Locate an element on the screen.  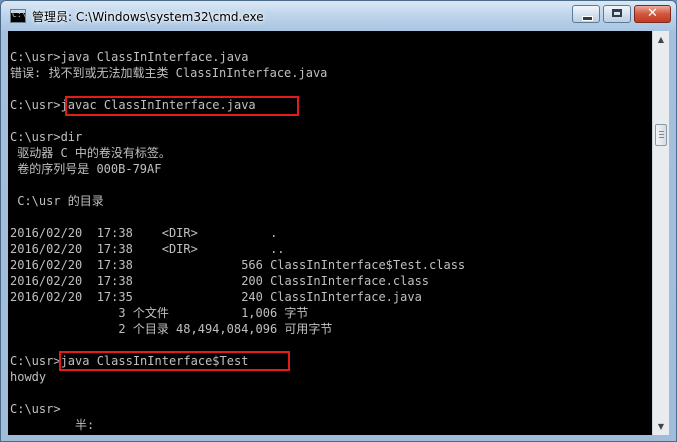
icon-prompt-glyph: C:\ is located at coordinates (19, 14).